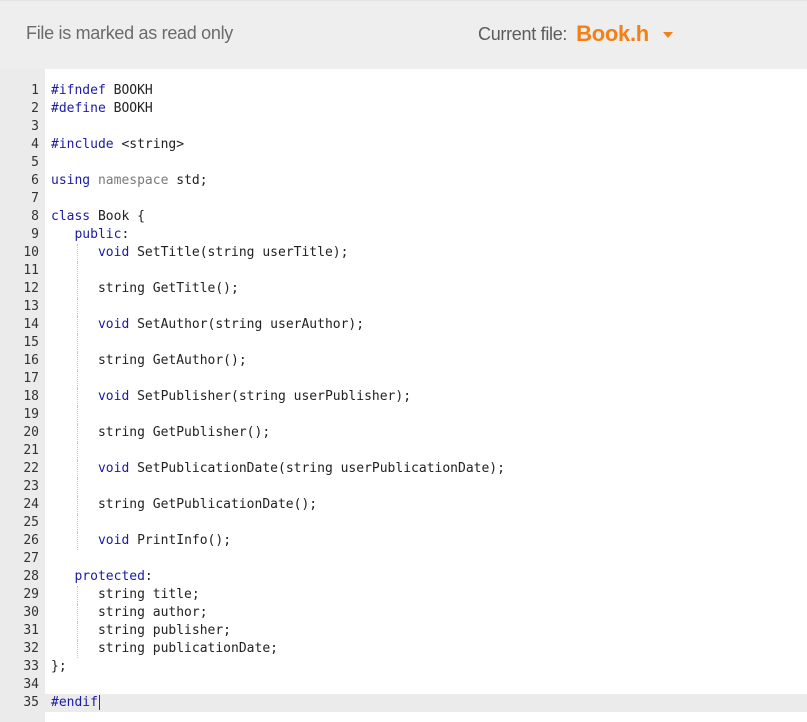 The width and height of the screenshot is (807, 722). What do you see at coordinates (125, 234) in the screenshot?
I see `code-token: :` at bounding box center [125, 234].